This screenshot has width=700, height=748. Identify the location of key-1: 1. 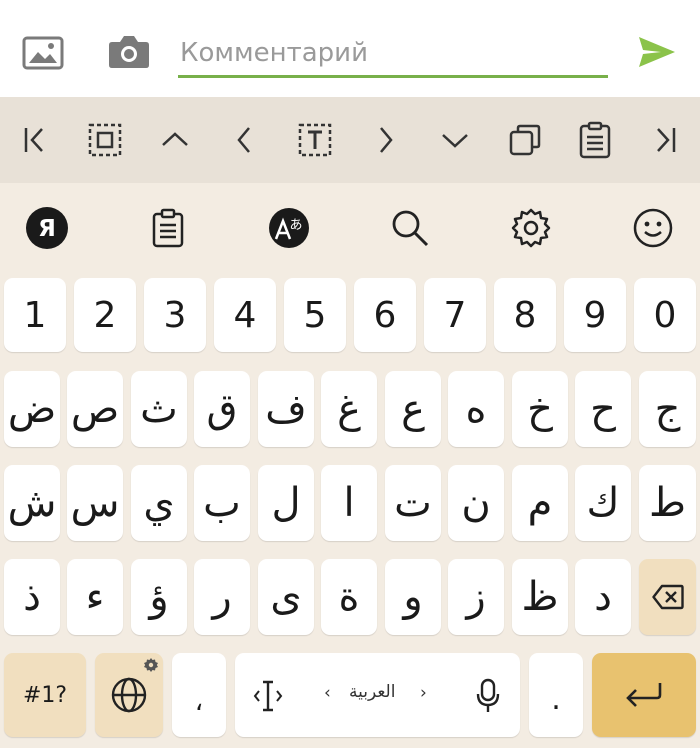
(35, 315).